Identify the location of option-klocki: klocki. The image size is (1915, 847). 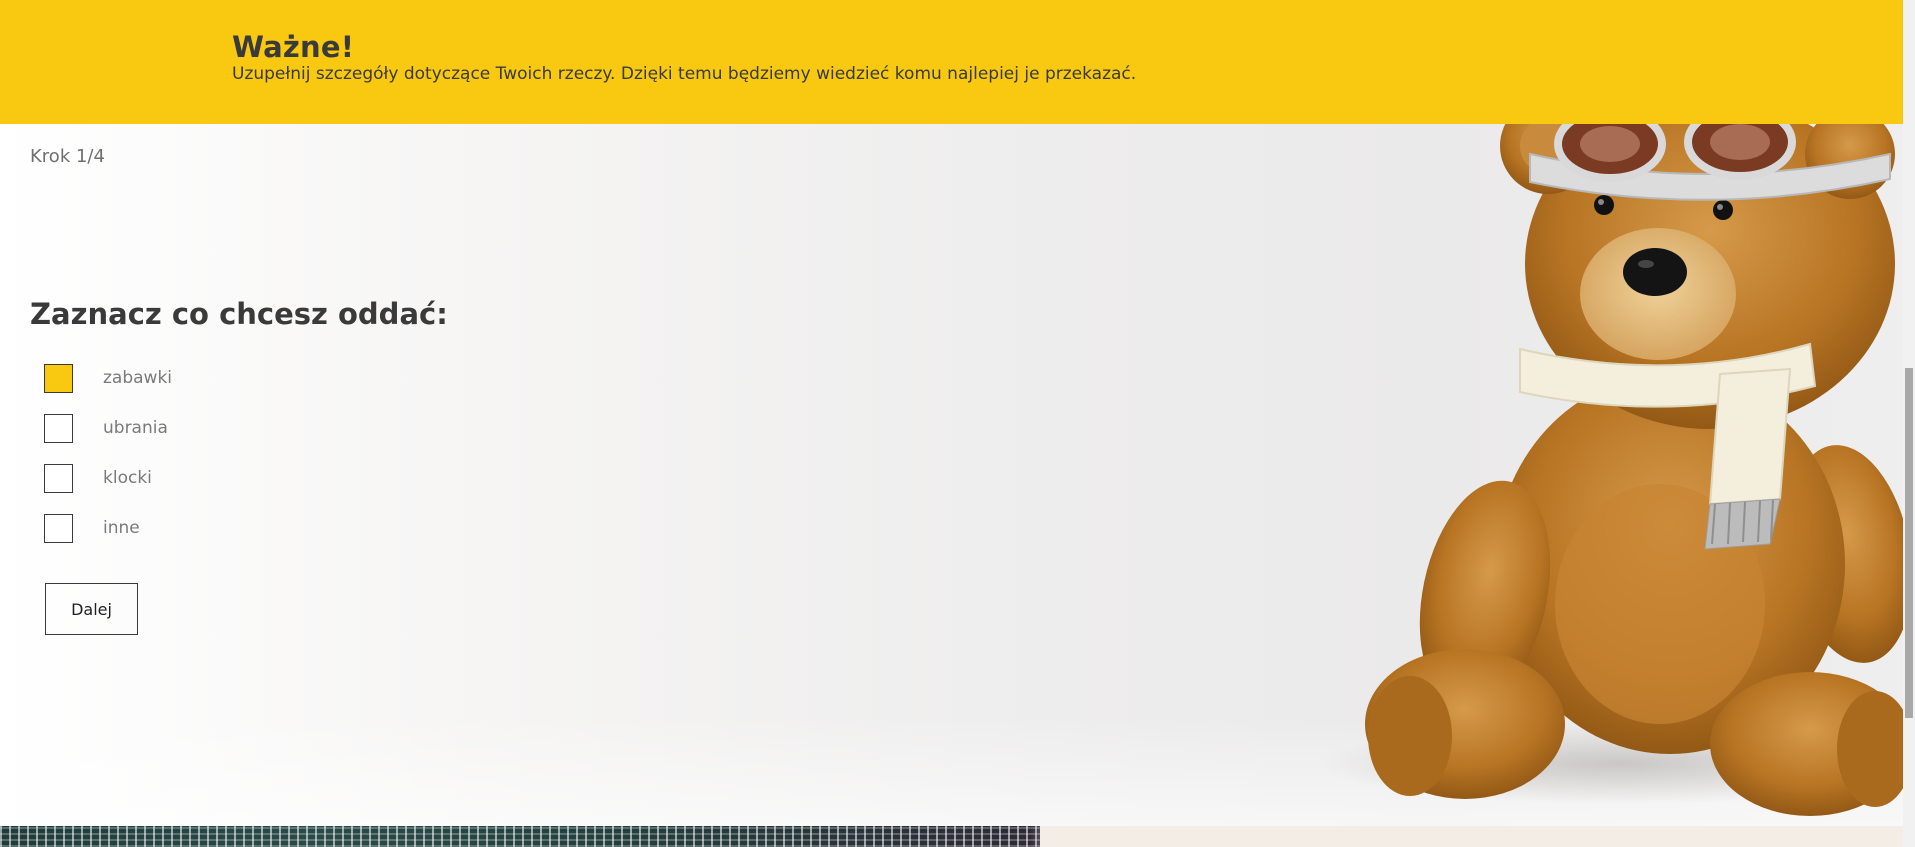
(108, 478).